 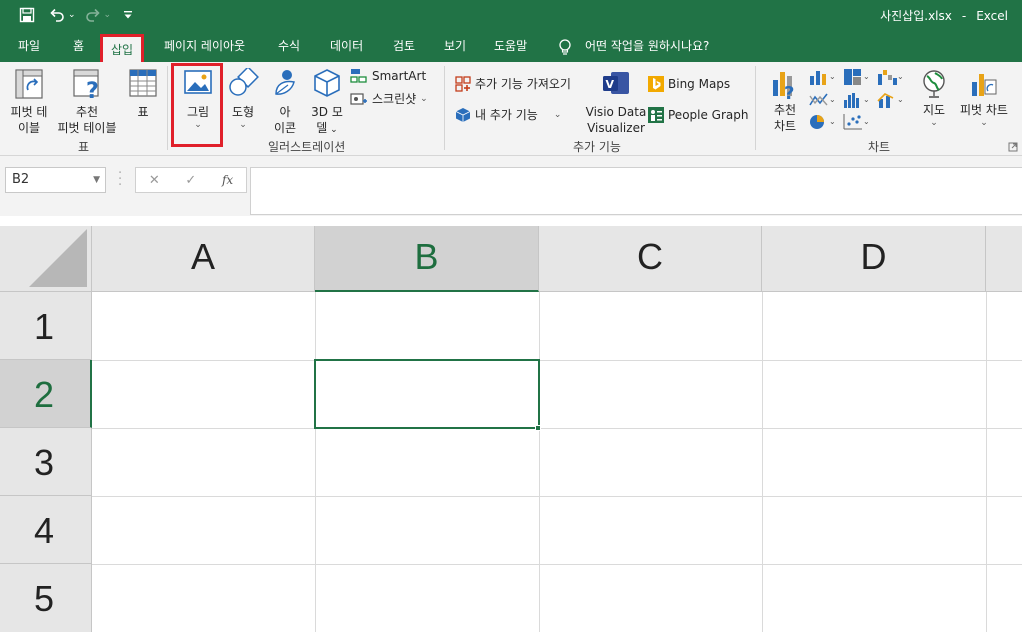 I want to click on column-chart-icon, so click(x=819, y=77).